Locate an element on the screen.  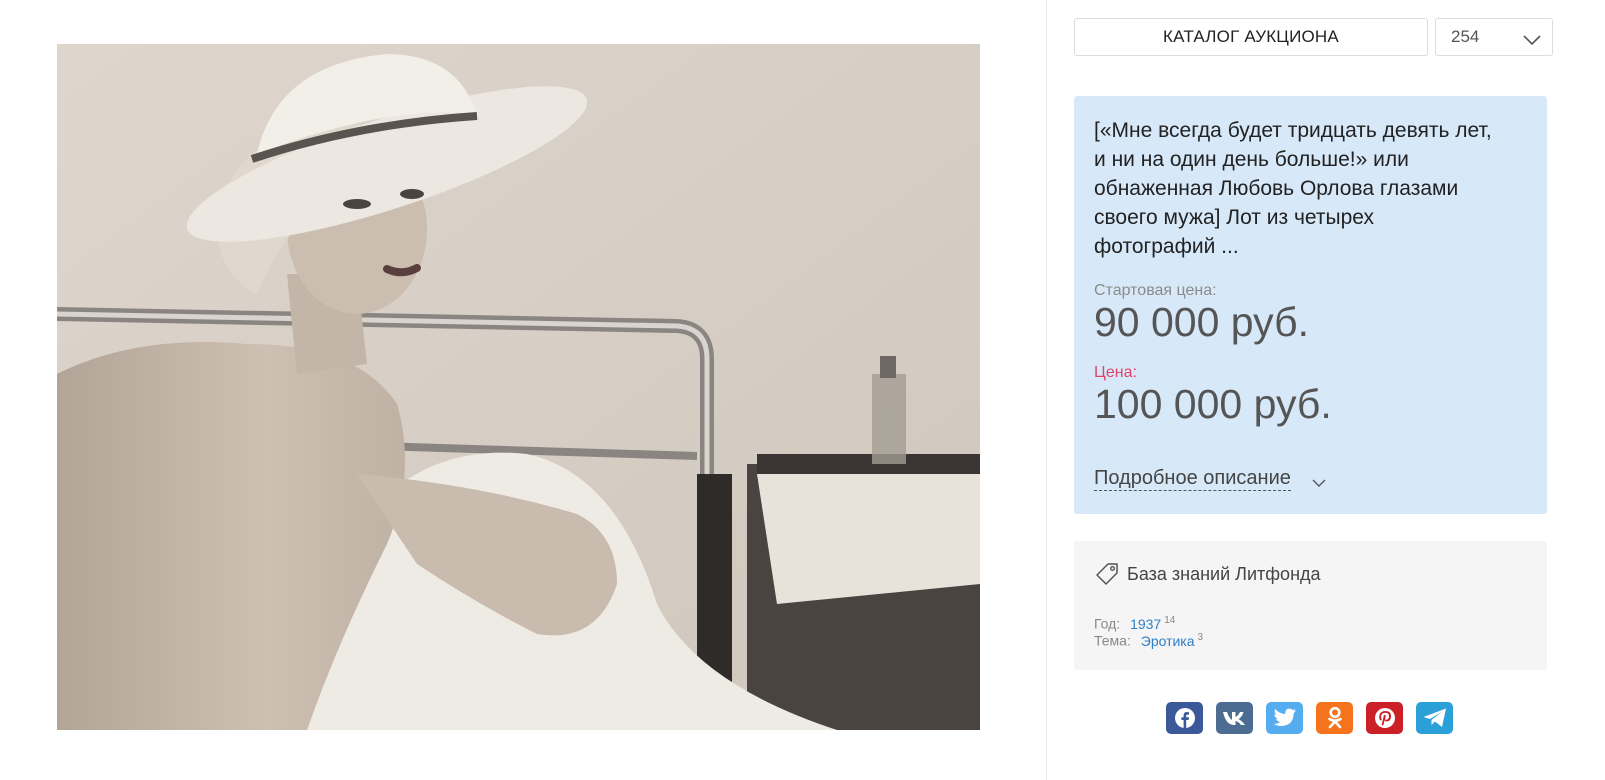
meta-year: Год: 1937 14 is located at coordinates (1134, 623).